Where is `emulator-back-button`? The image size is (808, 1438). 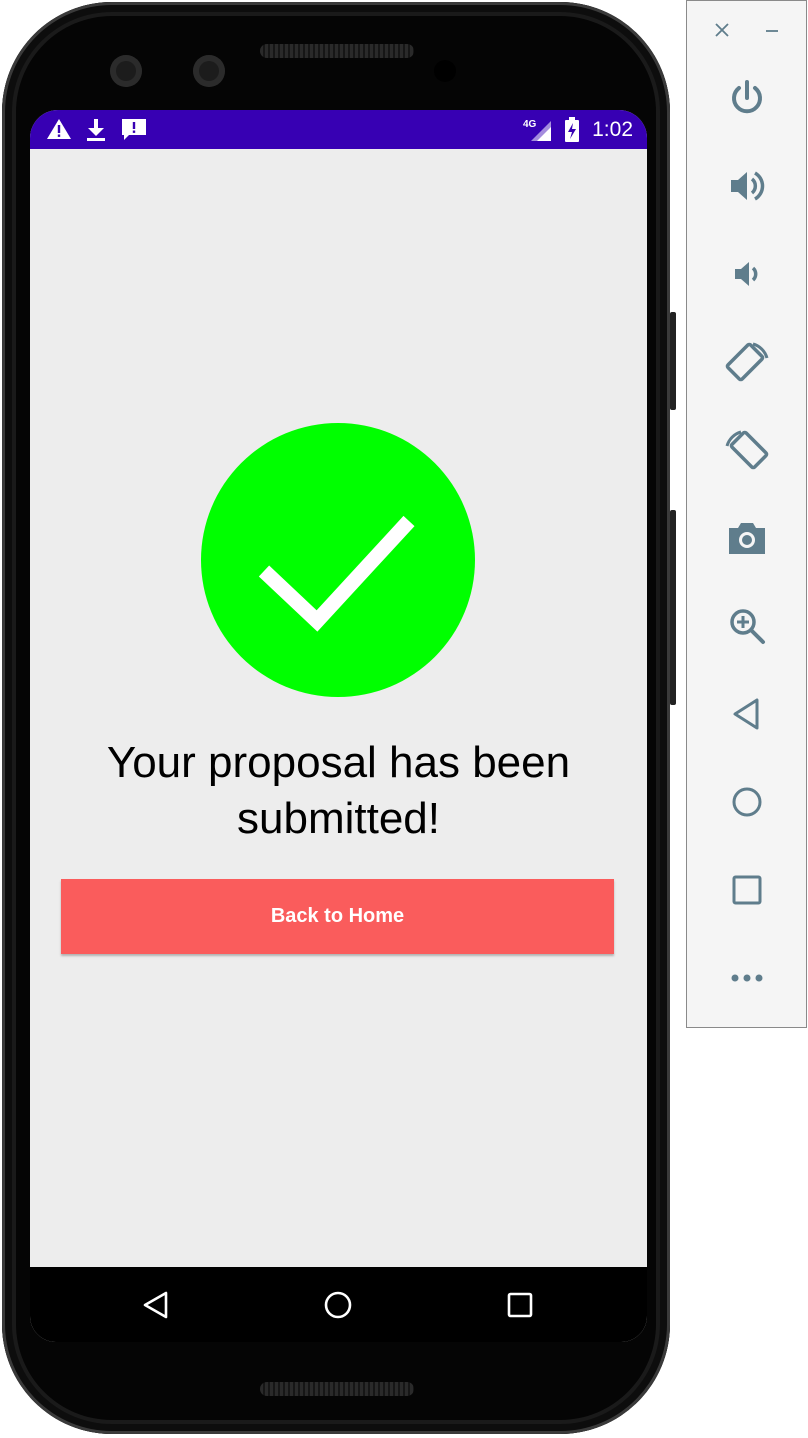
emulator-back-button is located at coordinates (747, 714).